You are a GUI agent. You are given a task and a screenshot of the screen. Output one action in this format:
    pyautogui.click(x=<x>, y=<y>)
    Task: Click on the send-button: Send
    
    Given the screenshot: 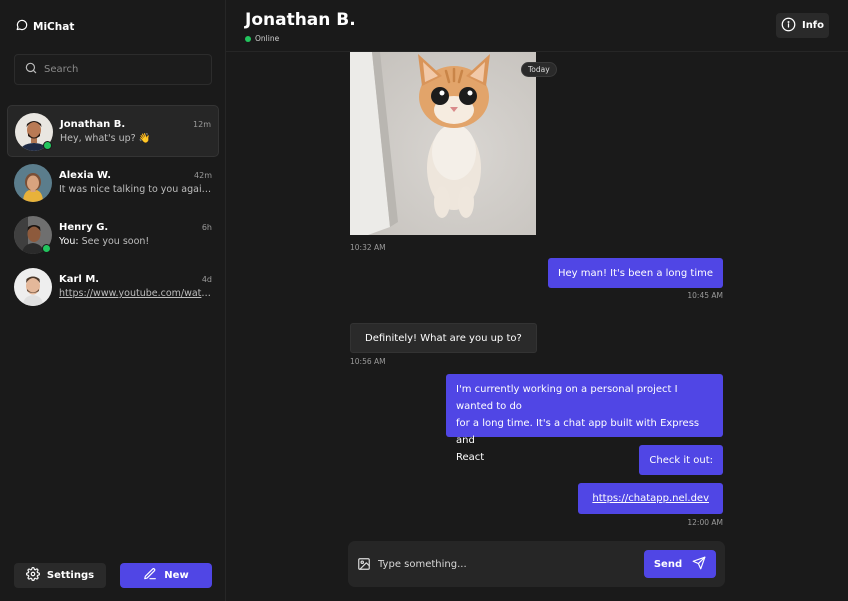 What is the action you would take?
    pyautogui.click(x=680, y=564)
    